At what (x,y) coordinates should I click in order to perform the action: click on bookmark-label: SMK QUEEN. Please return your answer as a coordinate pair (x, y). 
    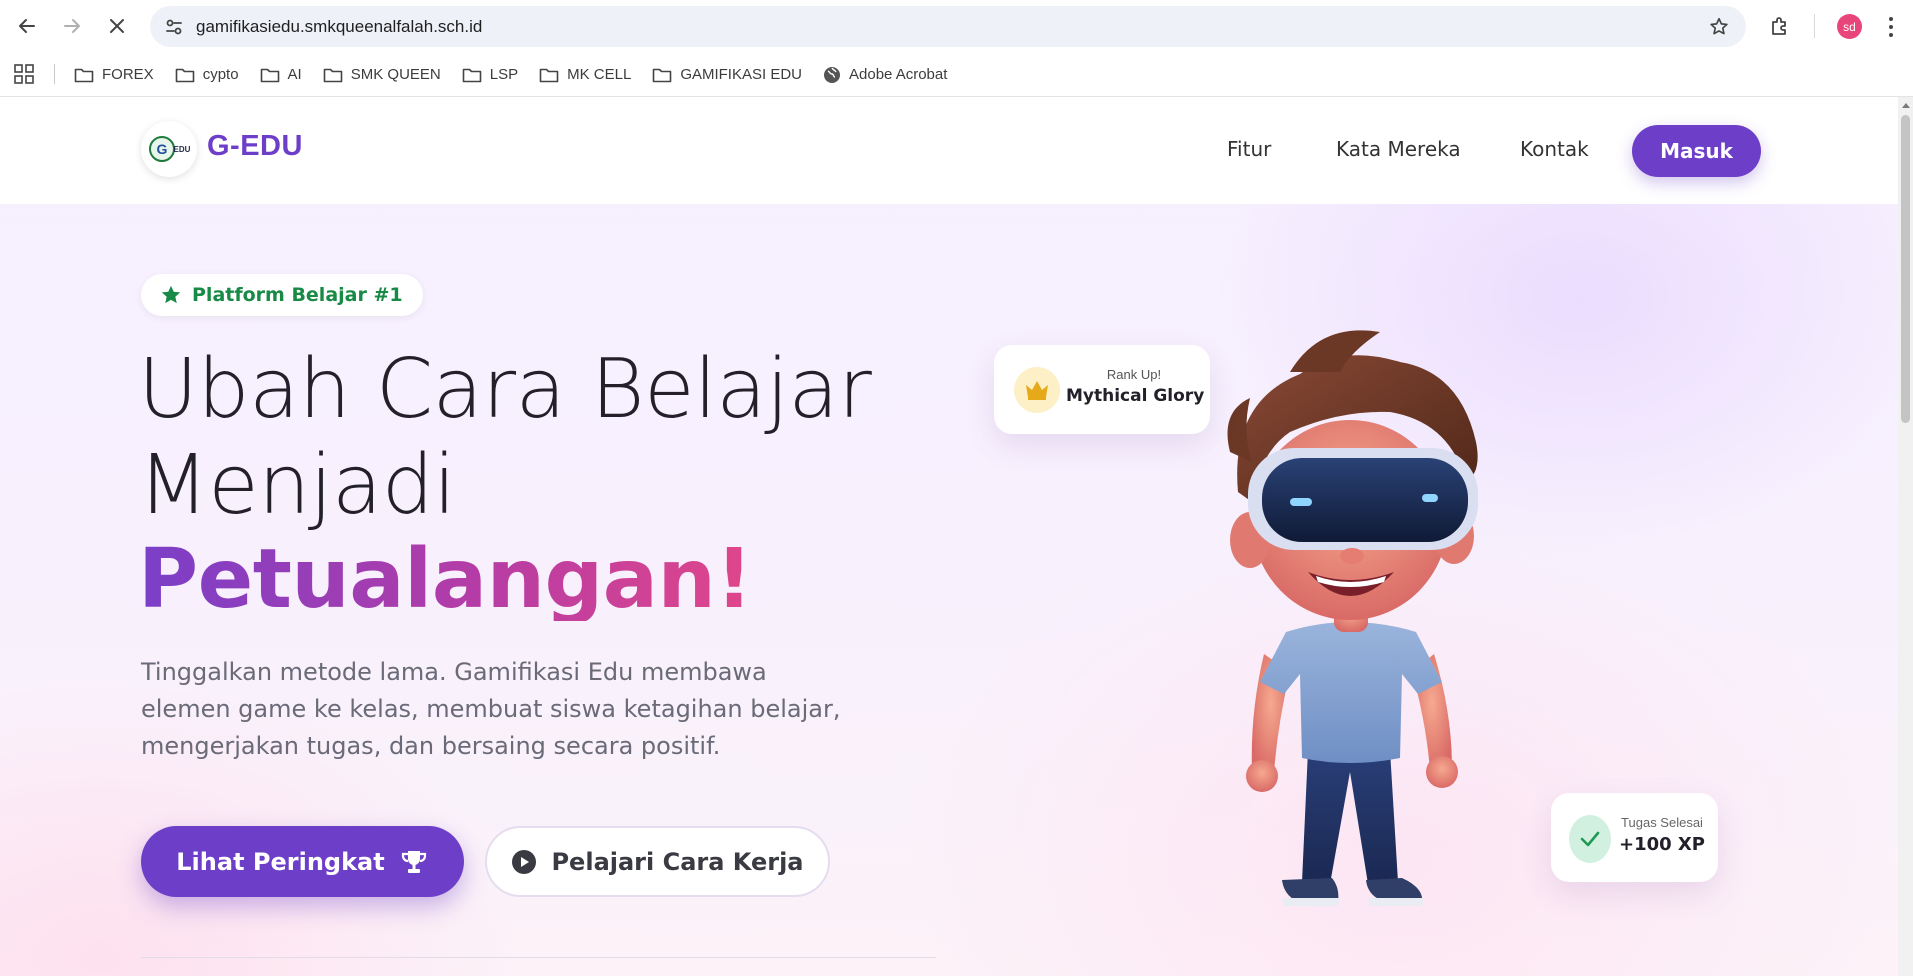
    Looking at the image, I should click on (395, 74).